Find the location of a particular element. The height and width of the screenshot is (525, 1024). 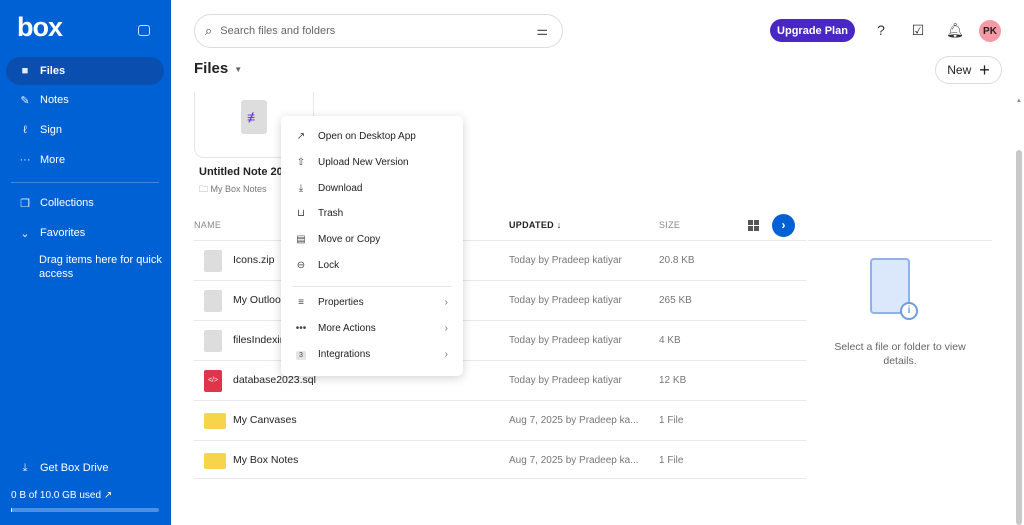

get-box-drive-link: ⤓ Get Box Drive is located at coordinates (85, 468).